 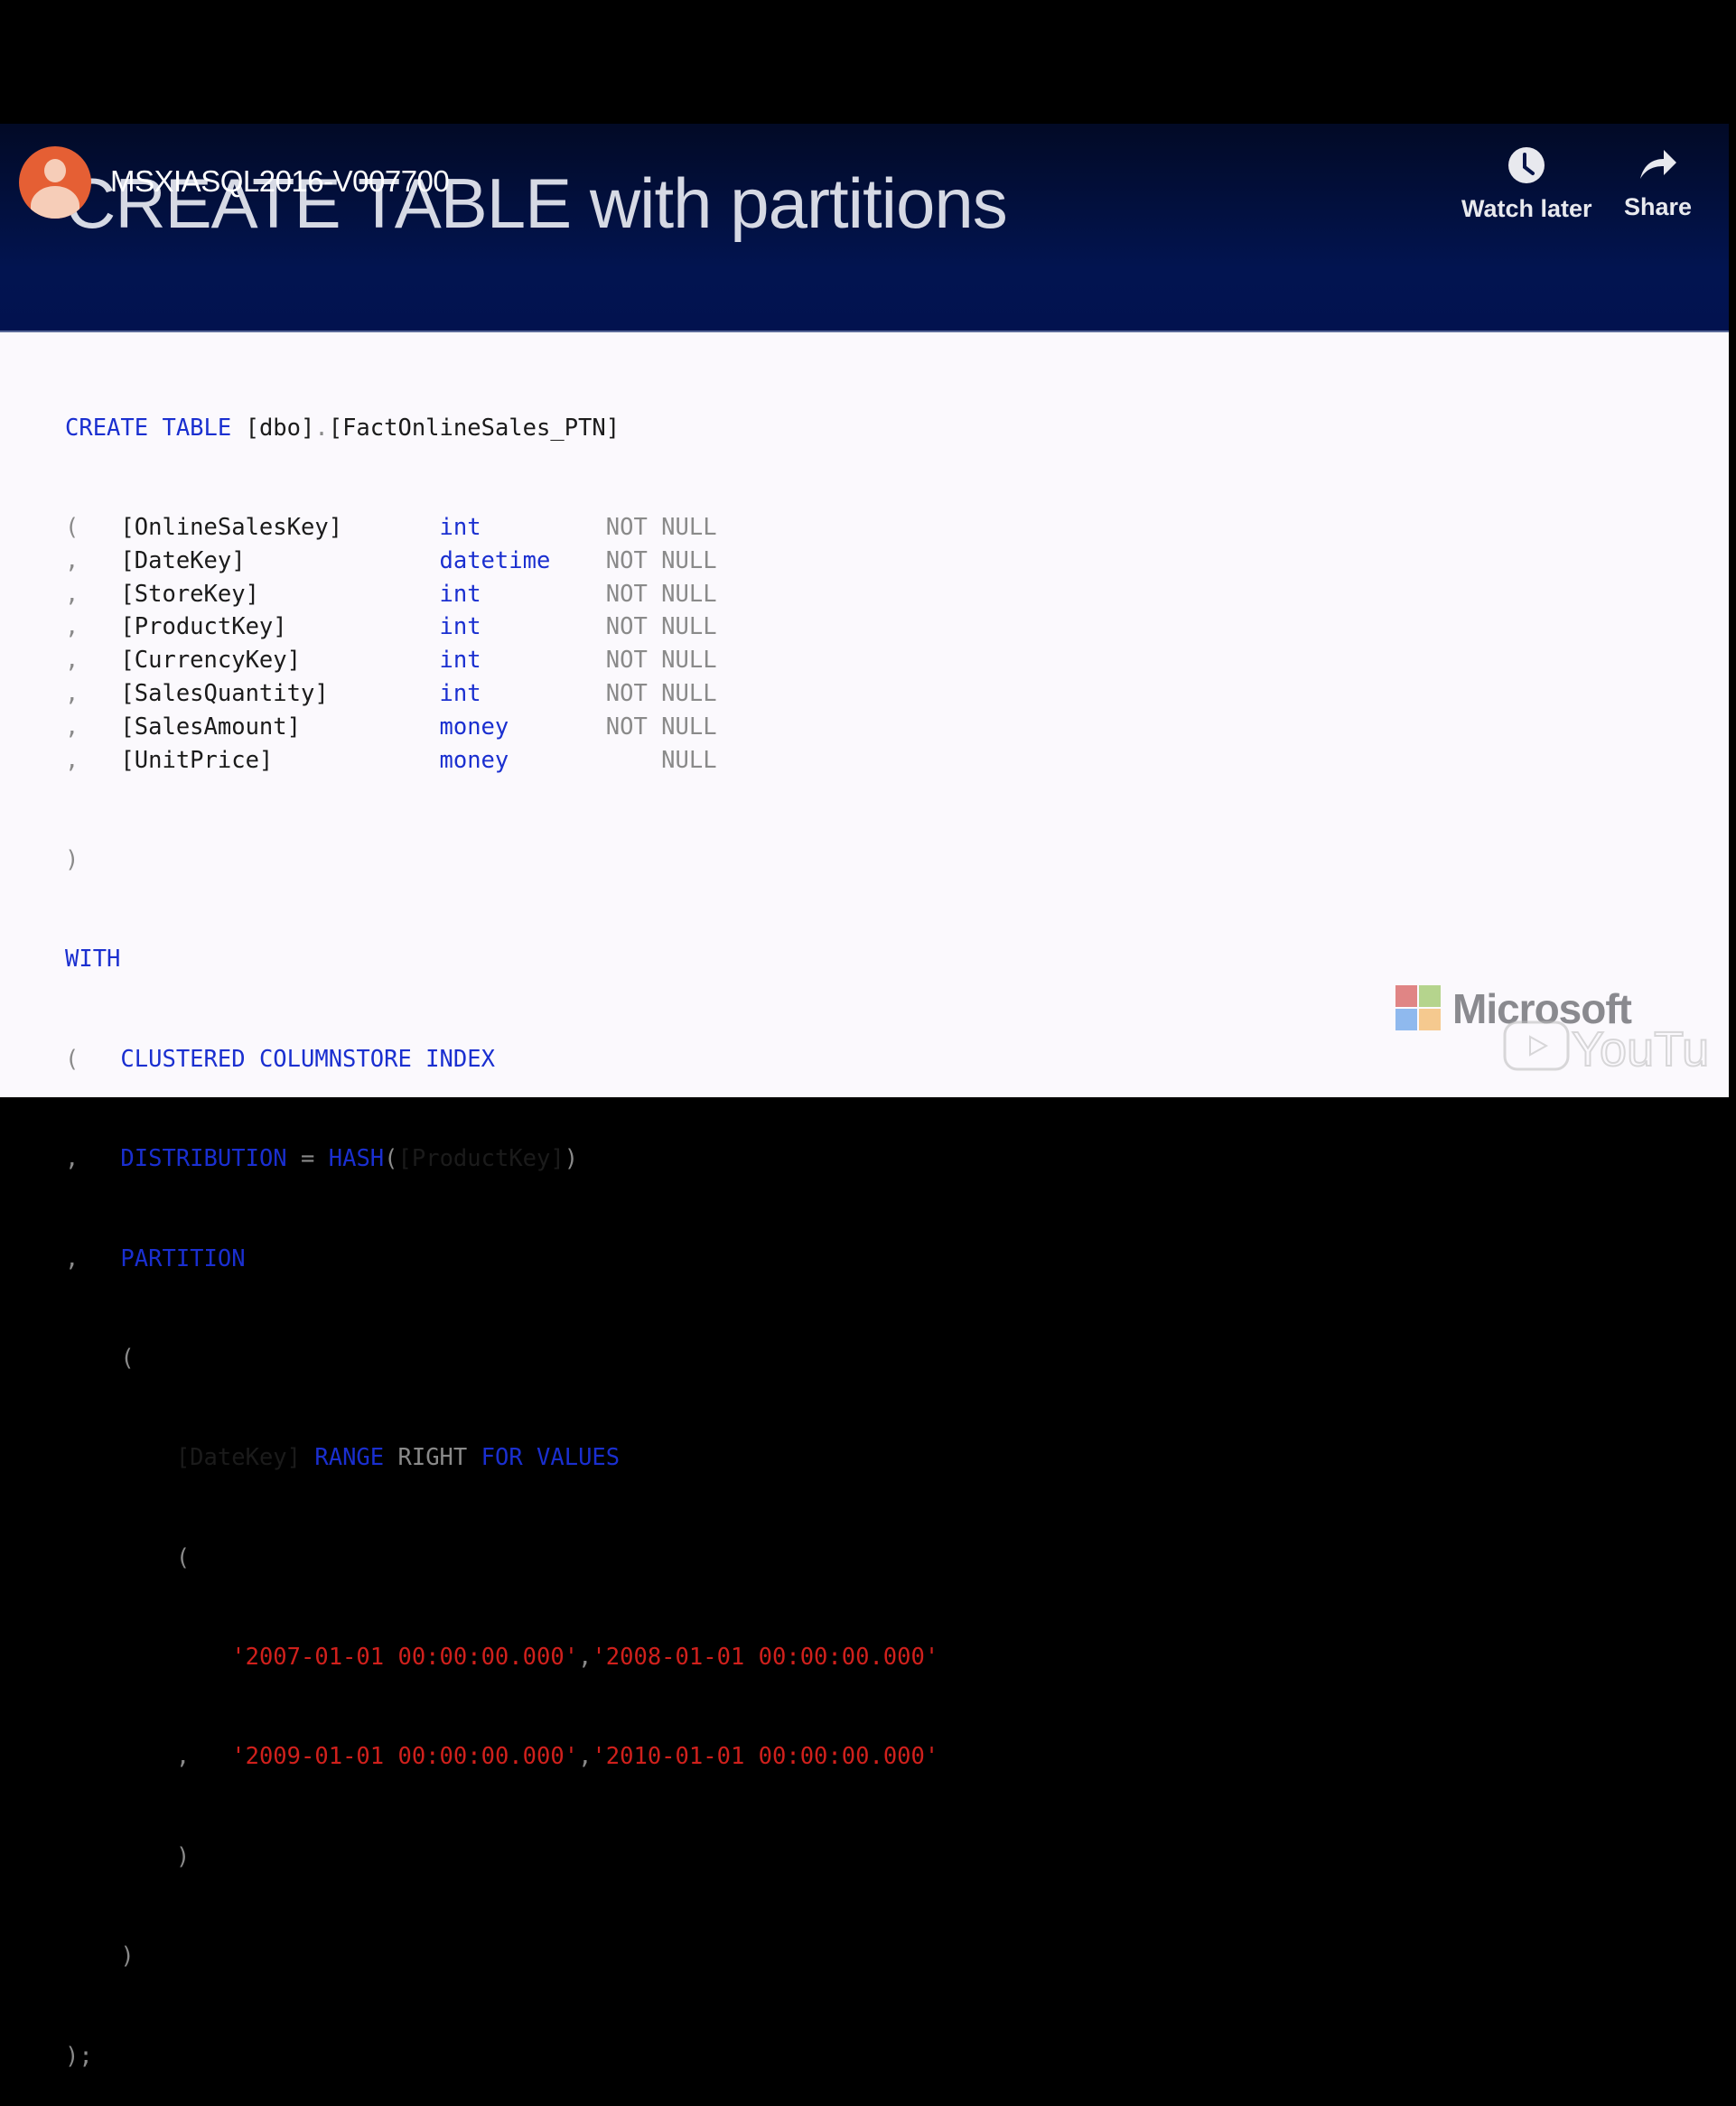 I want to click on clock-icon, so click(x=1526, y=165).